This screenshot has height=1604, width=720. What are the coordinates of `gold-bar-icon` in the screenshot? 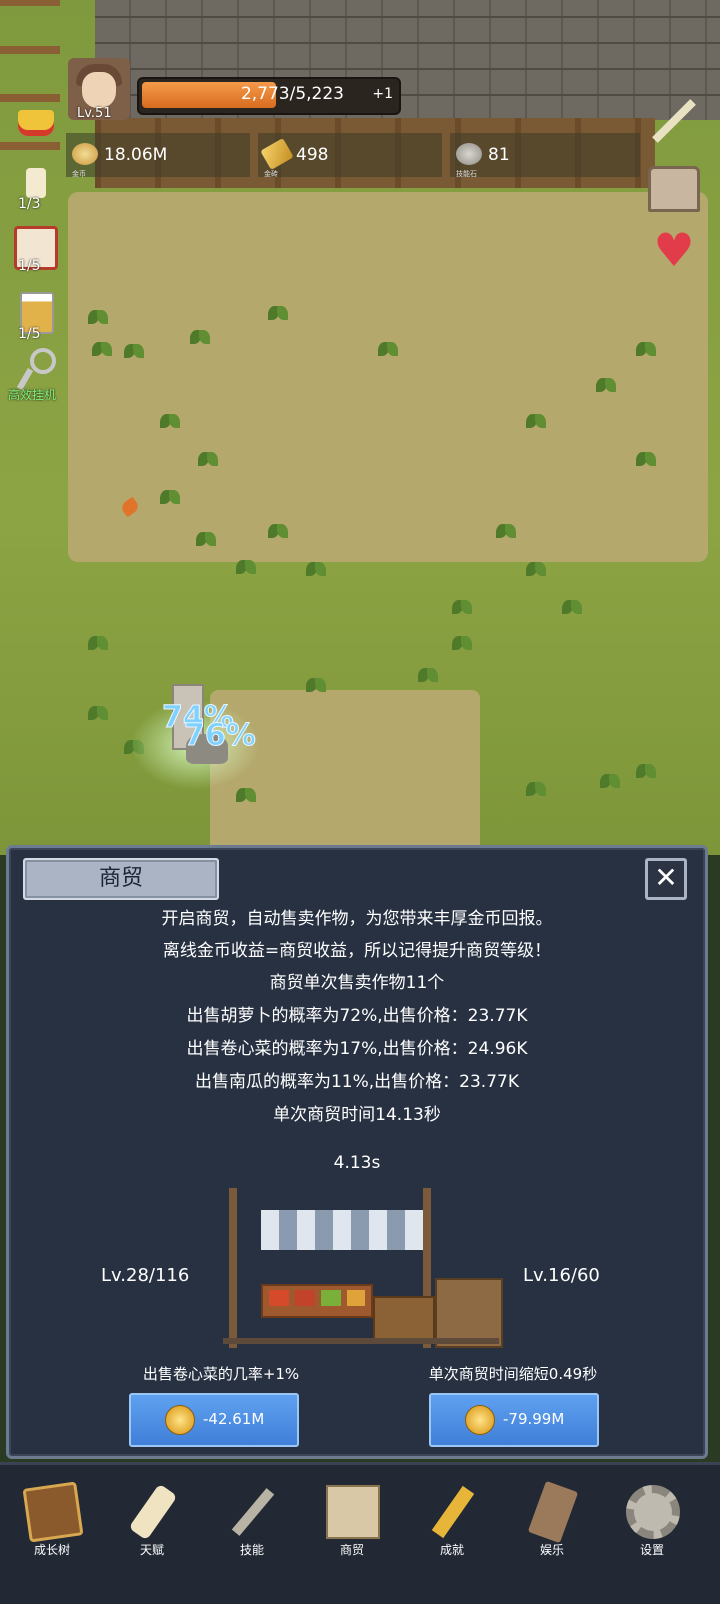 It's located at (277, 154).